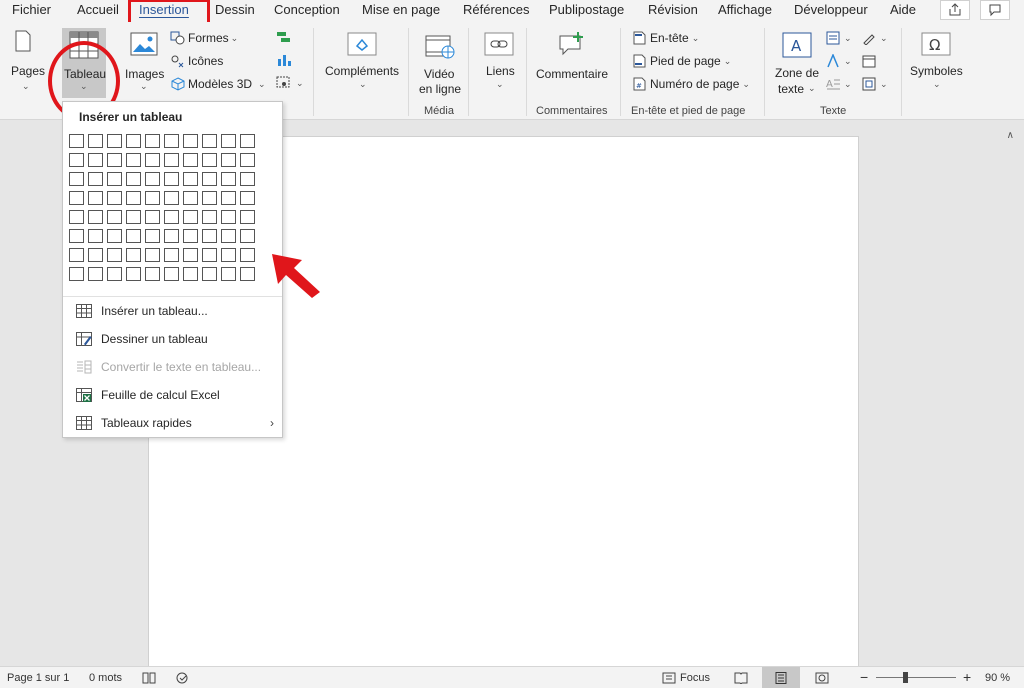 The width and height of the screenshot is (1024, 688). I want to click on proofing-icon, so click(149, 679).